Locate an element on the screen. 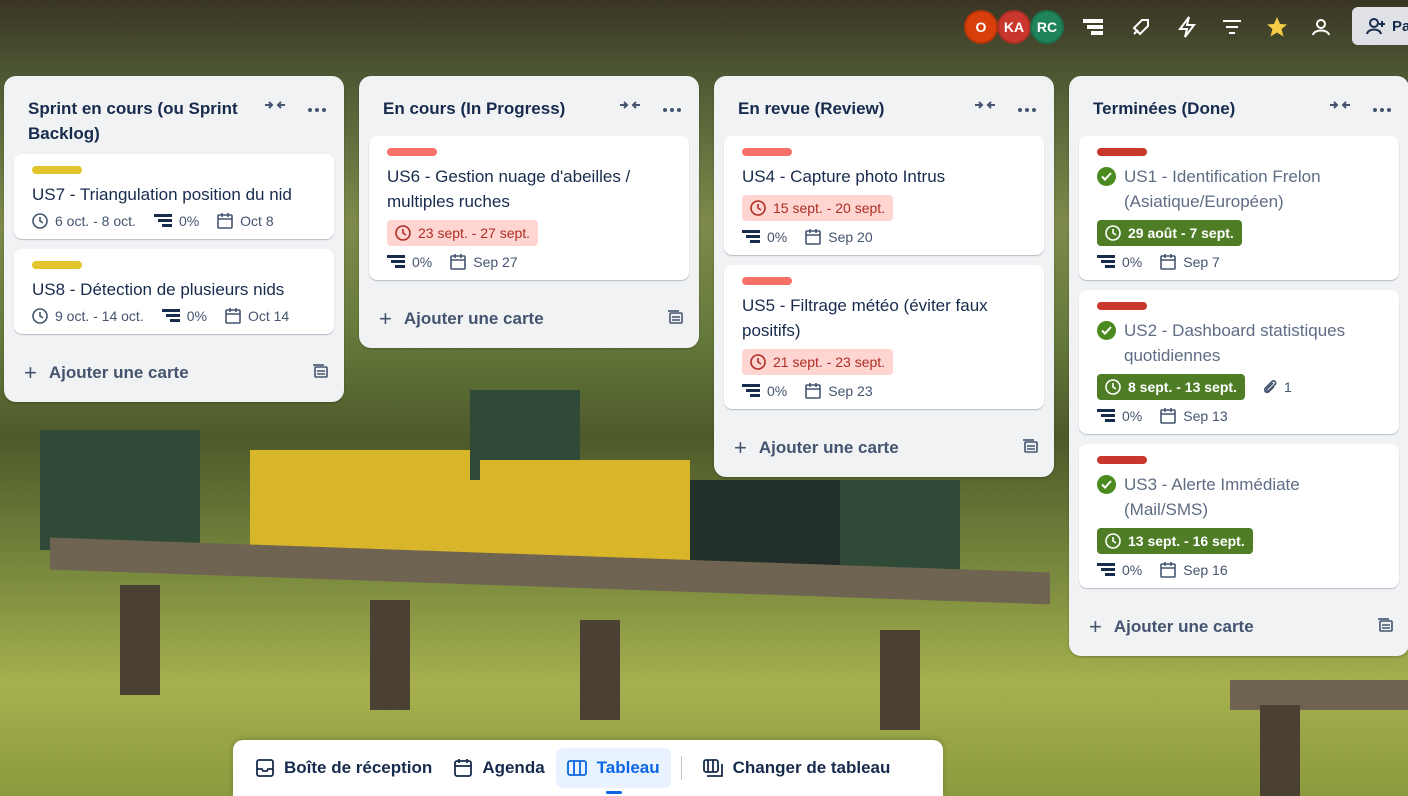 This screenshot has width=1408, height=796. card-title: US4 - Capture photo Intrus is located at coordinates (844, 176).